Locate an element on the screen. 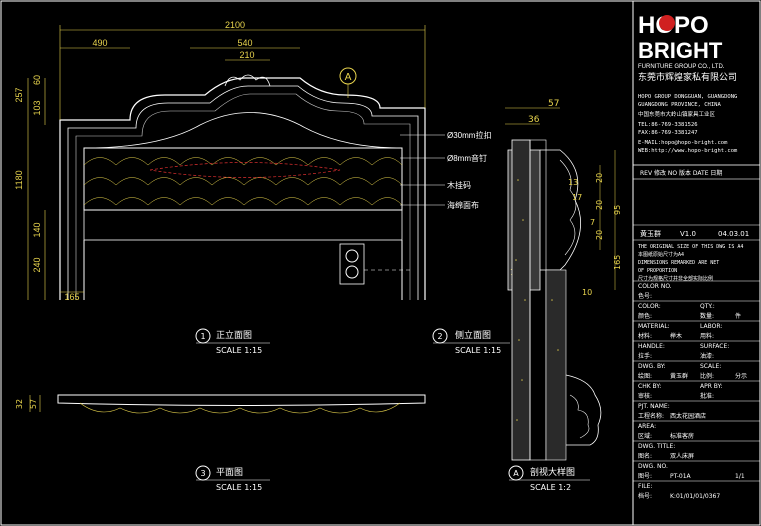  title-field-label: COLOR: is located at coordinates (649, 306).